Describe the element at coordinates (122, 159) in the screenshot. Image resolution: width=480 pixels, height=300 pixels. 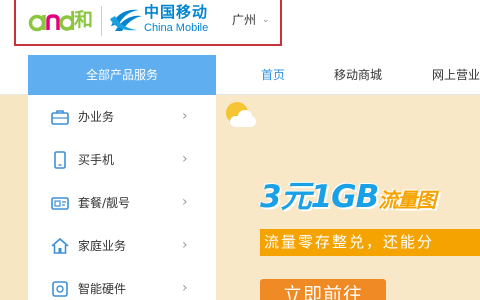
I see `sidebar-item-buy-phone: 买手机 ›` at that location.